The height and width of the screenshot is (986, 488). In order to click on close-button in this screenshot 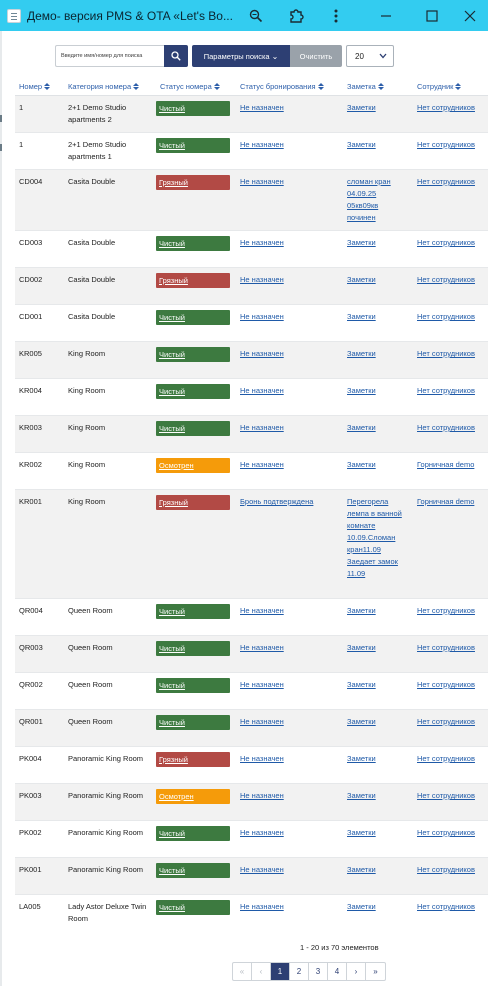, I will do `click(469, 15)`.